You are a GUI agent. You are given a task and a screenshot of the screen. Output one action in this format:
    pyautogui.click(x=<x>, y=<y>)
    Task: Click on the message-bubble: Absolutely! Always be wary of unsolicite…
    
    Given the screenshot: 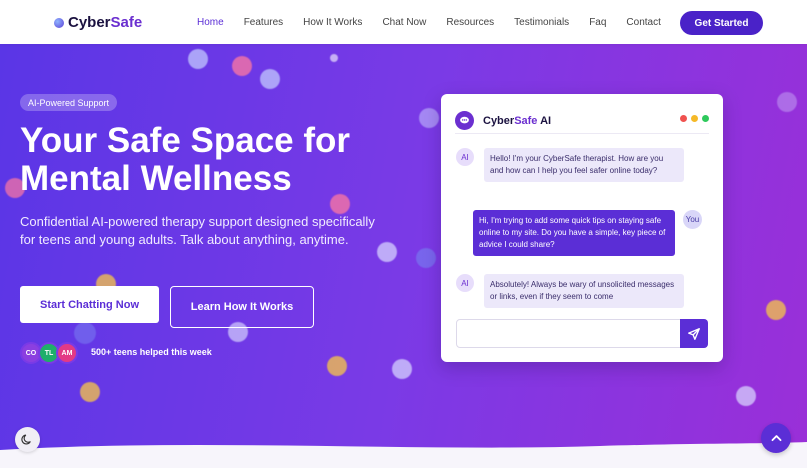 What is the action you would take?
    pyautogui.click(x=584, y=291)
    